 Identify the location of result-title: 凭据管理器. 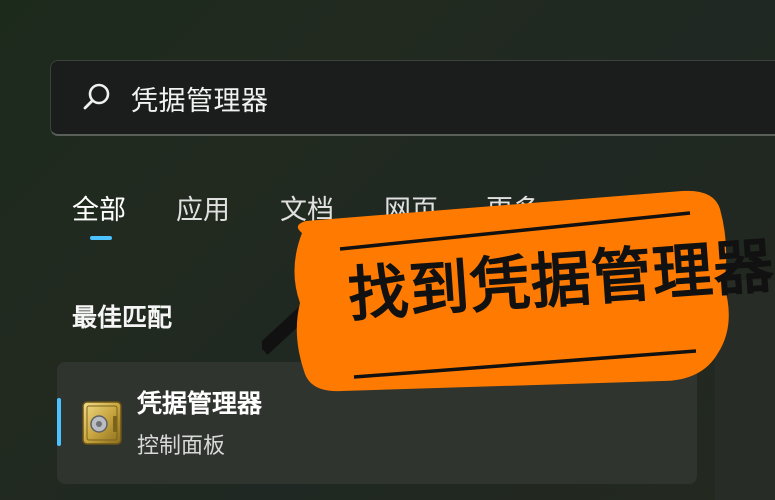
(200, 403).